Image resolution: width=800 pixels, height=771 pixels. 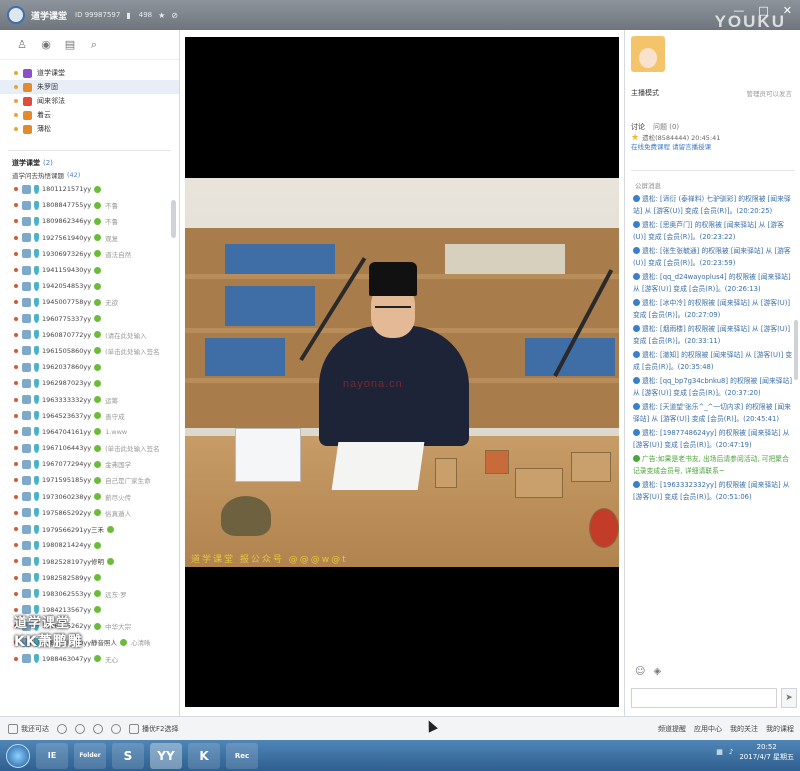 I want to click on user-icon: ♙, so click(x=22, y=44).